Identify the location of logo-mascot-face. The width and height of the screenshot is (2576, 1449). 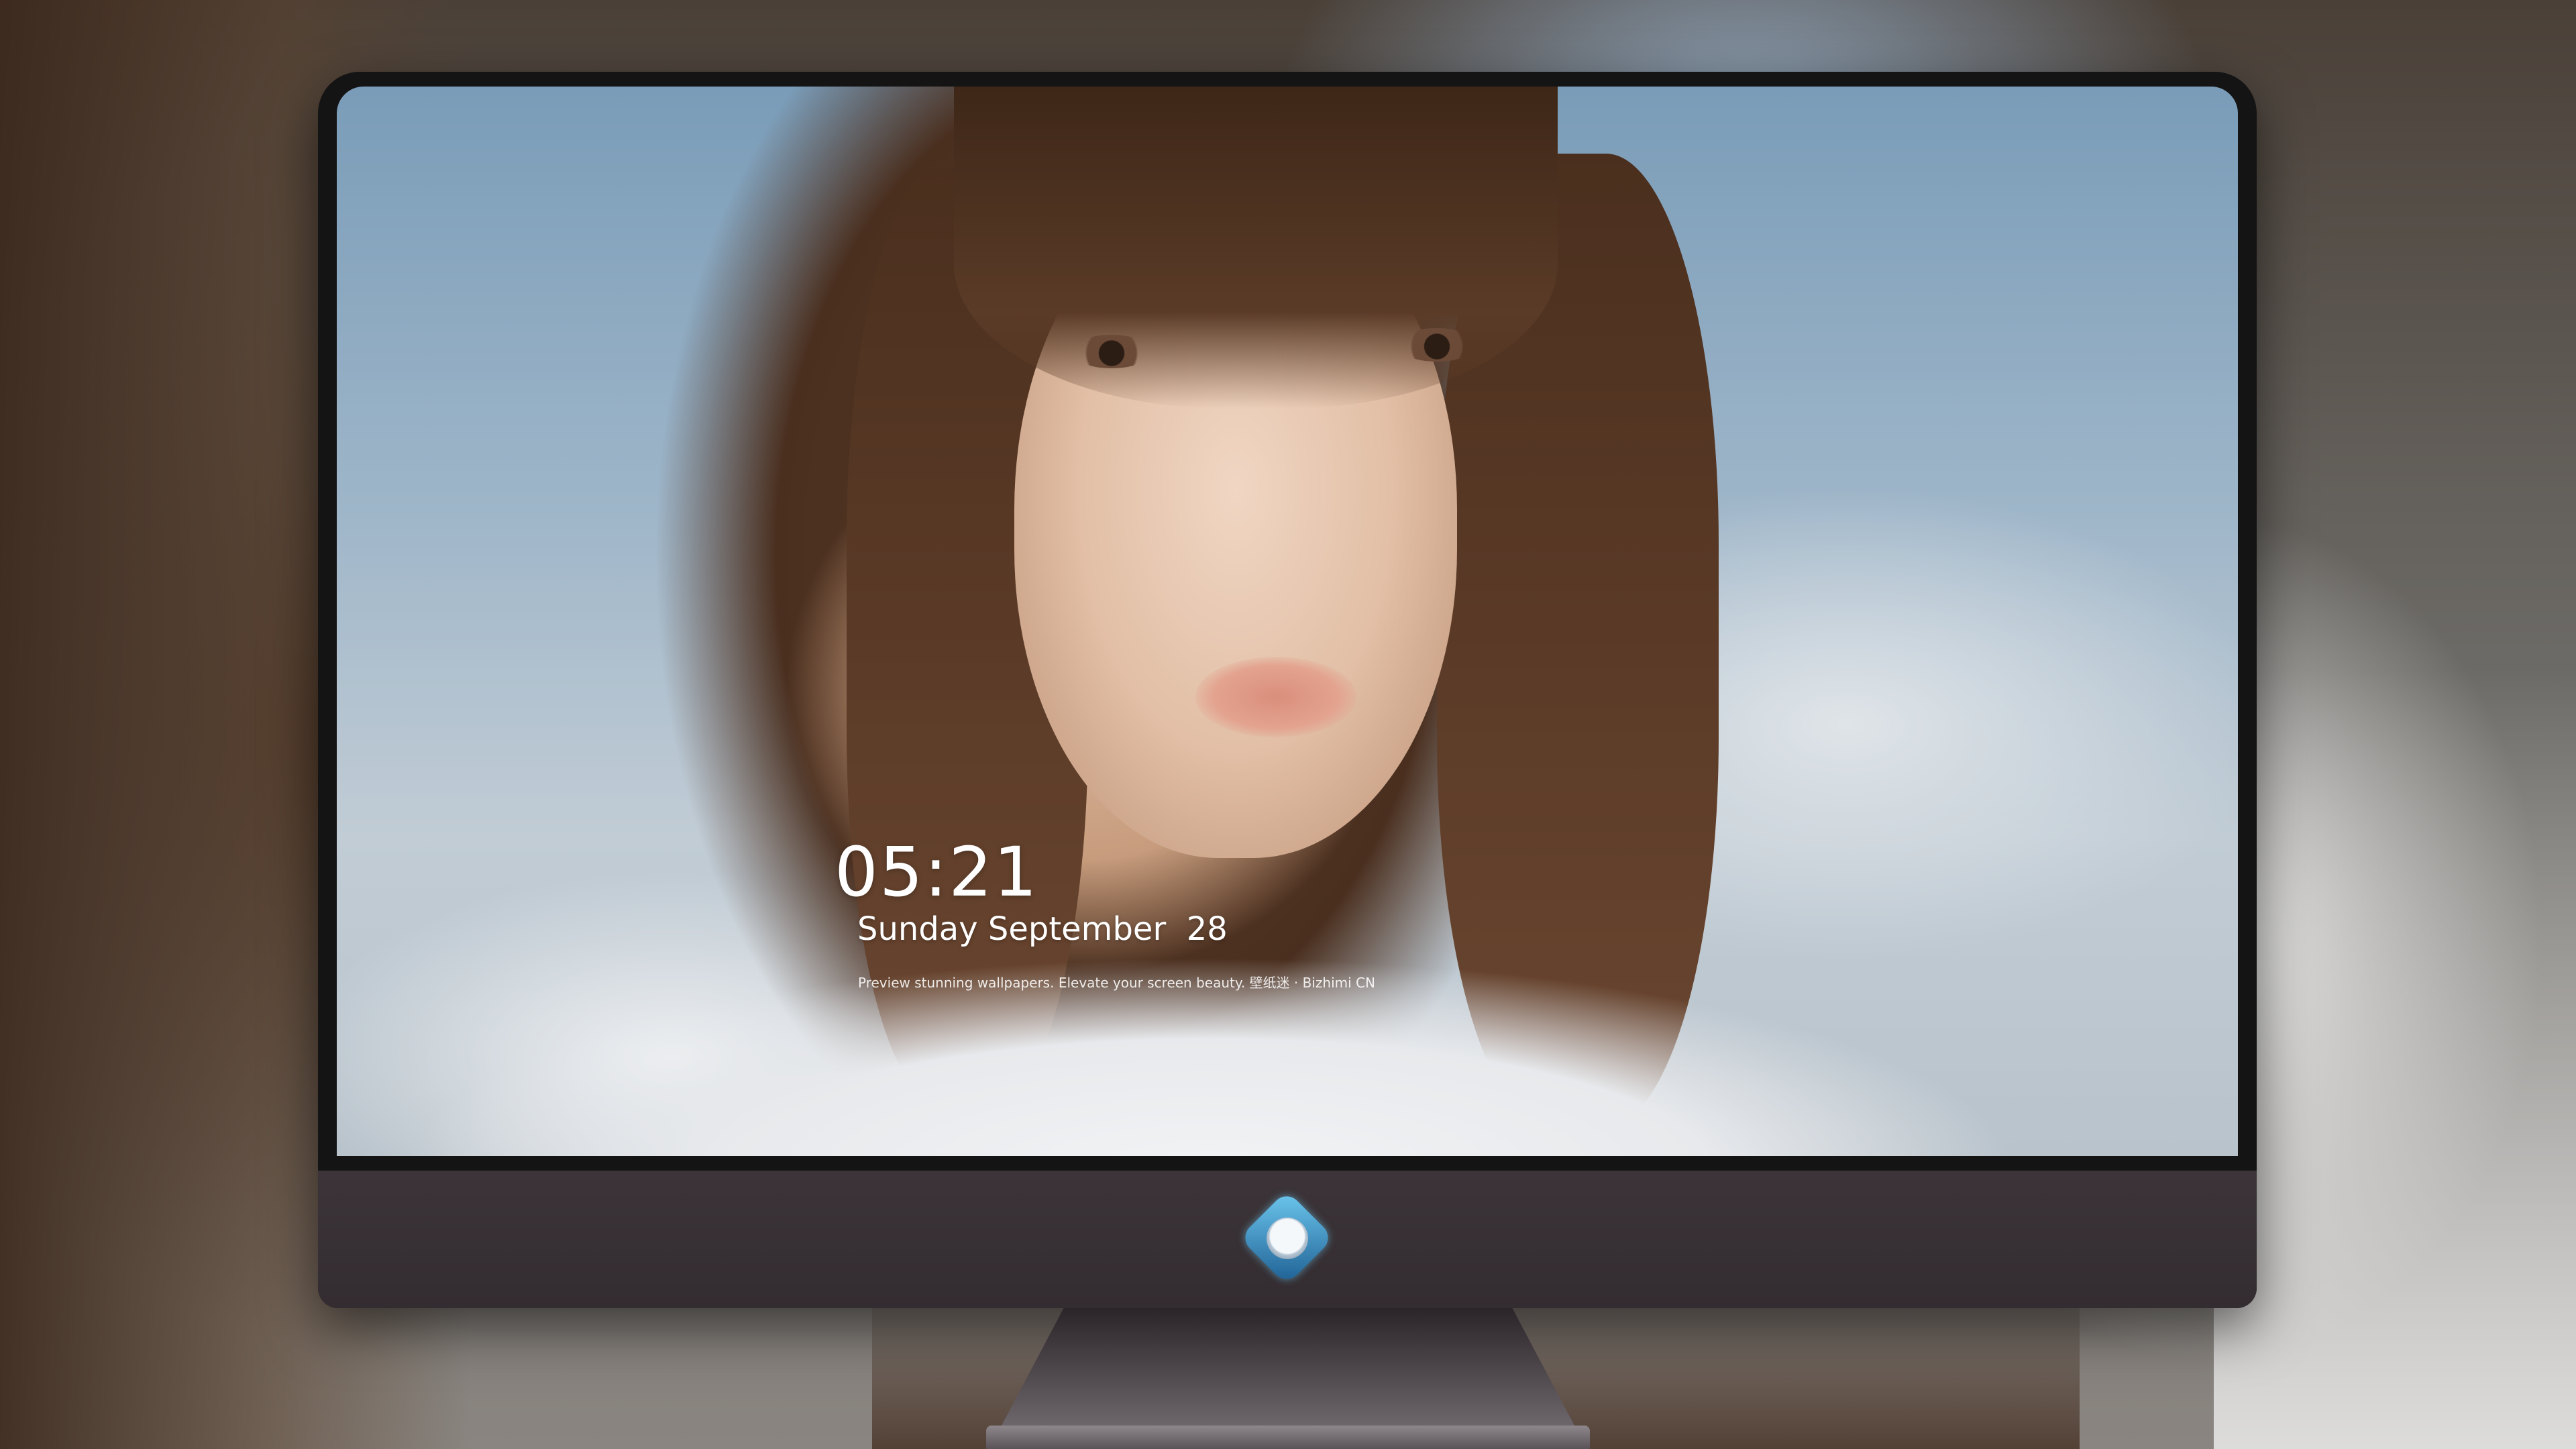
(1287, 1238).